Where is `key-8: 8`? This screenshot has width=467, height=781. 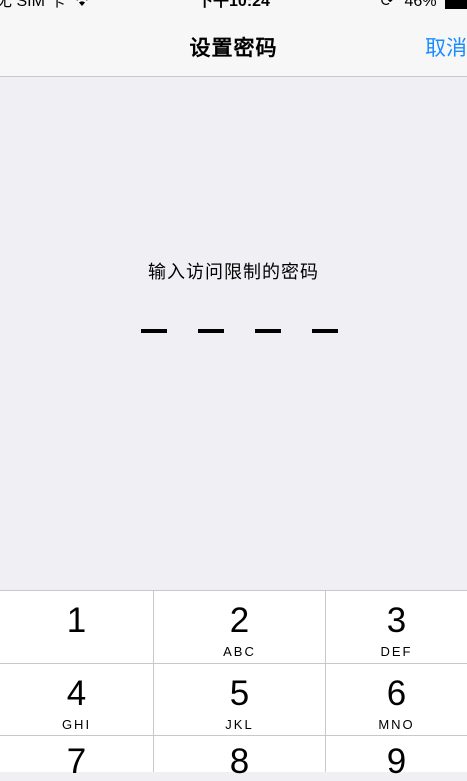 key-8: 8 is located at coordinates (240, 758).